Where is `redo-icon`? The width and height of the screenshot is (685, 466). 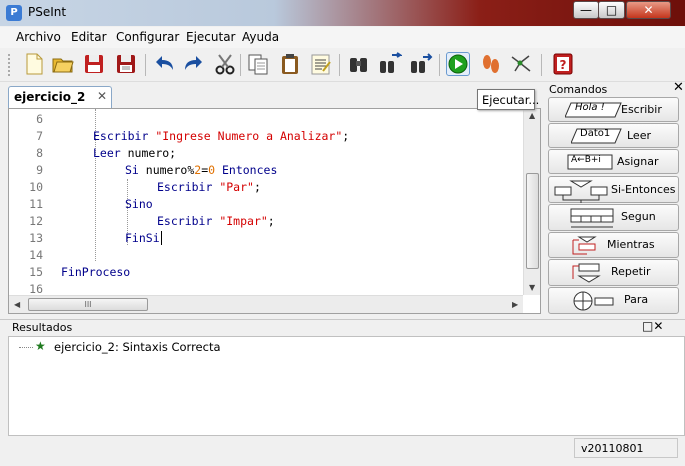
redo-icon is located at coordinates (194, 64).